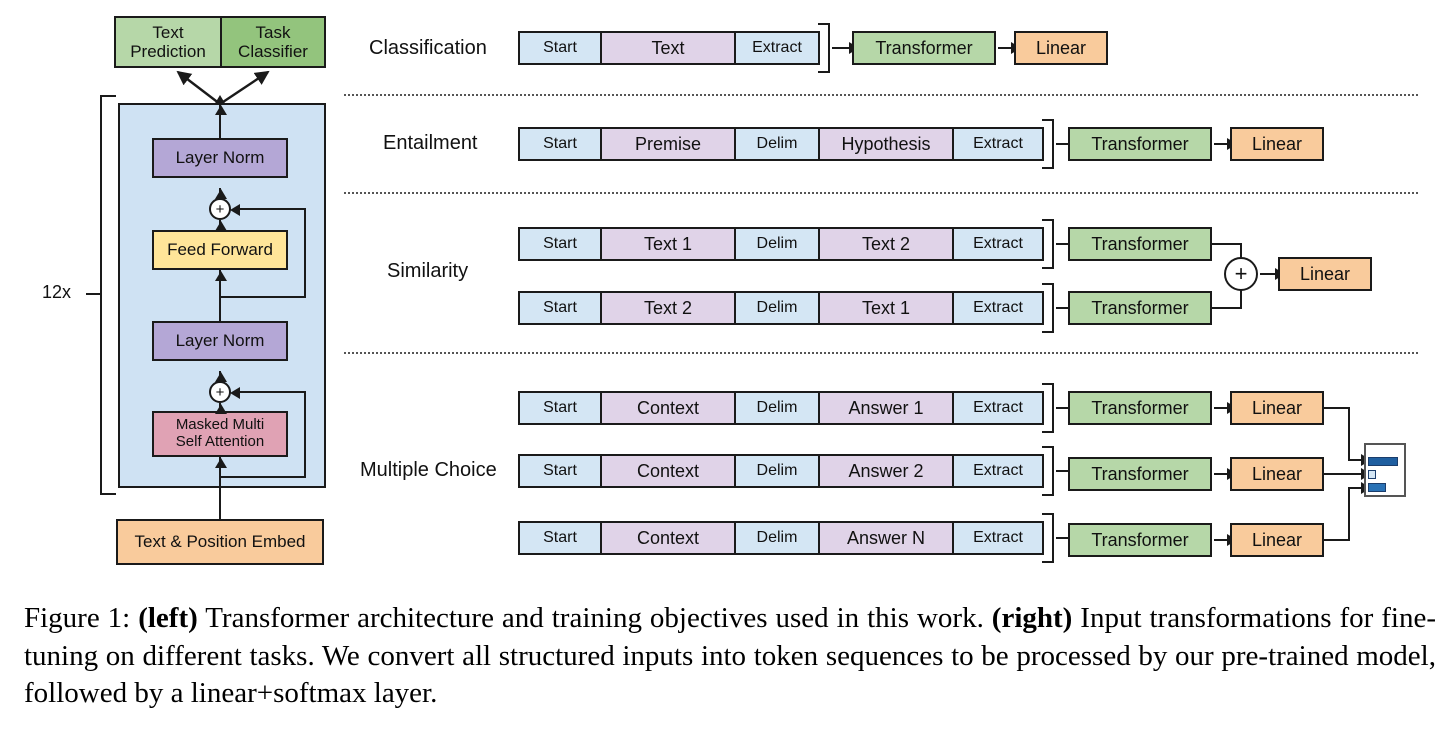 The width and height of the screenshot is (1456, 732). Describe the element at coordinates (94, 294) in the screenshot. I see `repeat-bracket-tick` at that location.